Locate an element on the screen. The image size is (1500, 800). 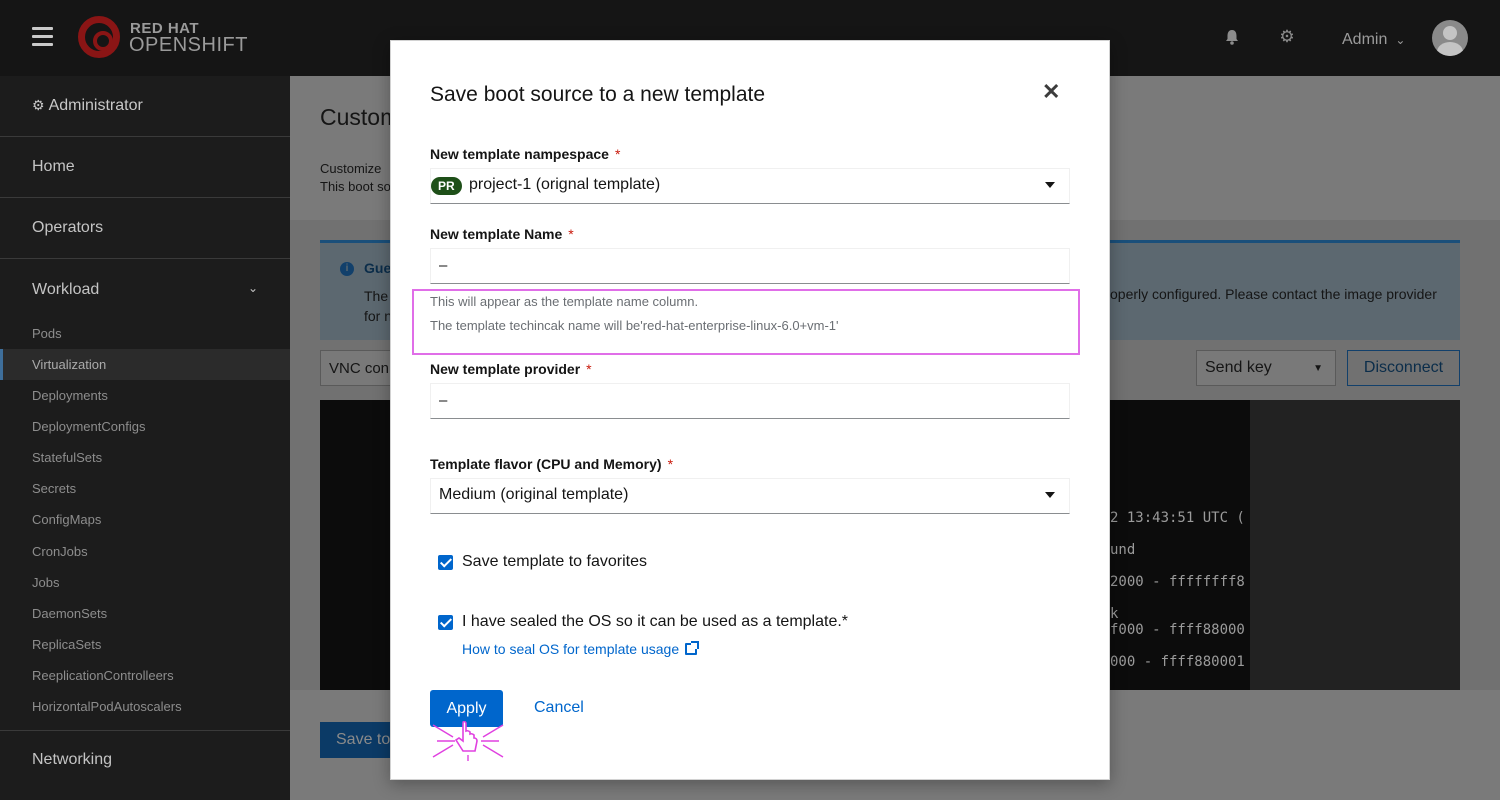
sidebar-item-configmaps: ConfigMaps is located at coordinates (145, 519).